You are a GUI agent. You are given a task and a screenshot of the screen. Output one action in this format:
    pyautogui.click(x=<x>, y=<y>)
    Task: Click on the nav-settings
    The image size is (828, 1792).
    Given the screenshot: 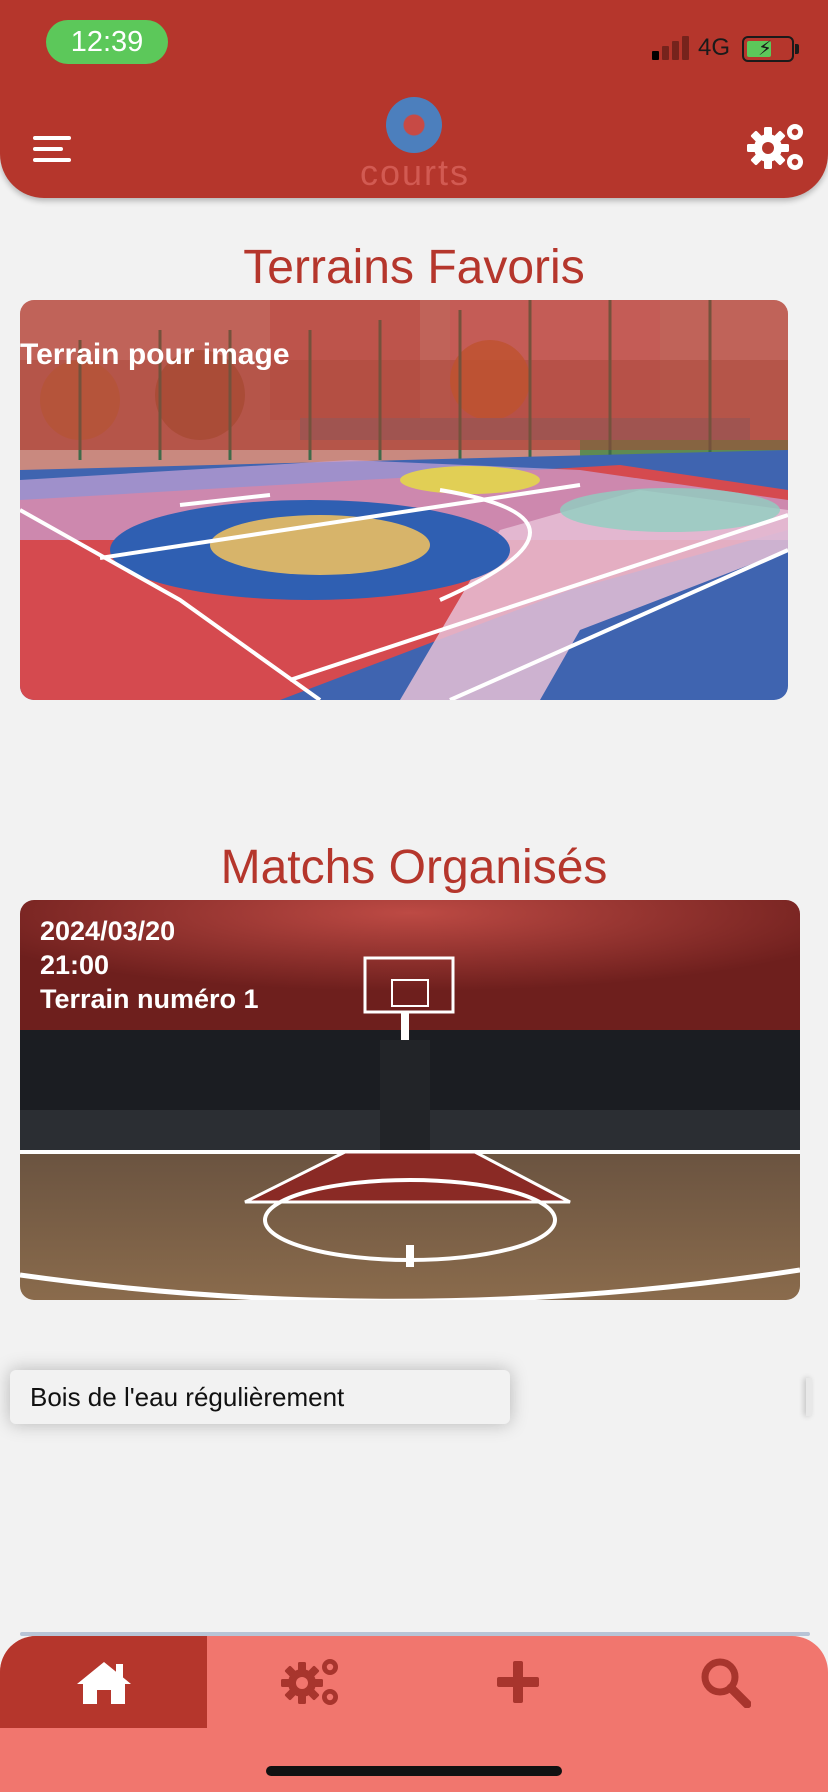 What is the action you would take?
    pyautogui.click(x=310, y=1682)
    